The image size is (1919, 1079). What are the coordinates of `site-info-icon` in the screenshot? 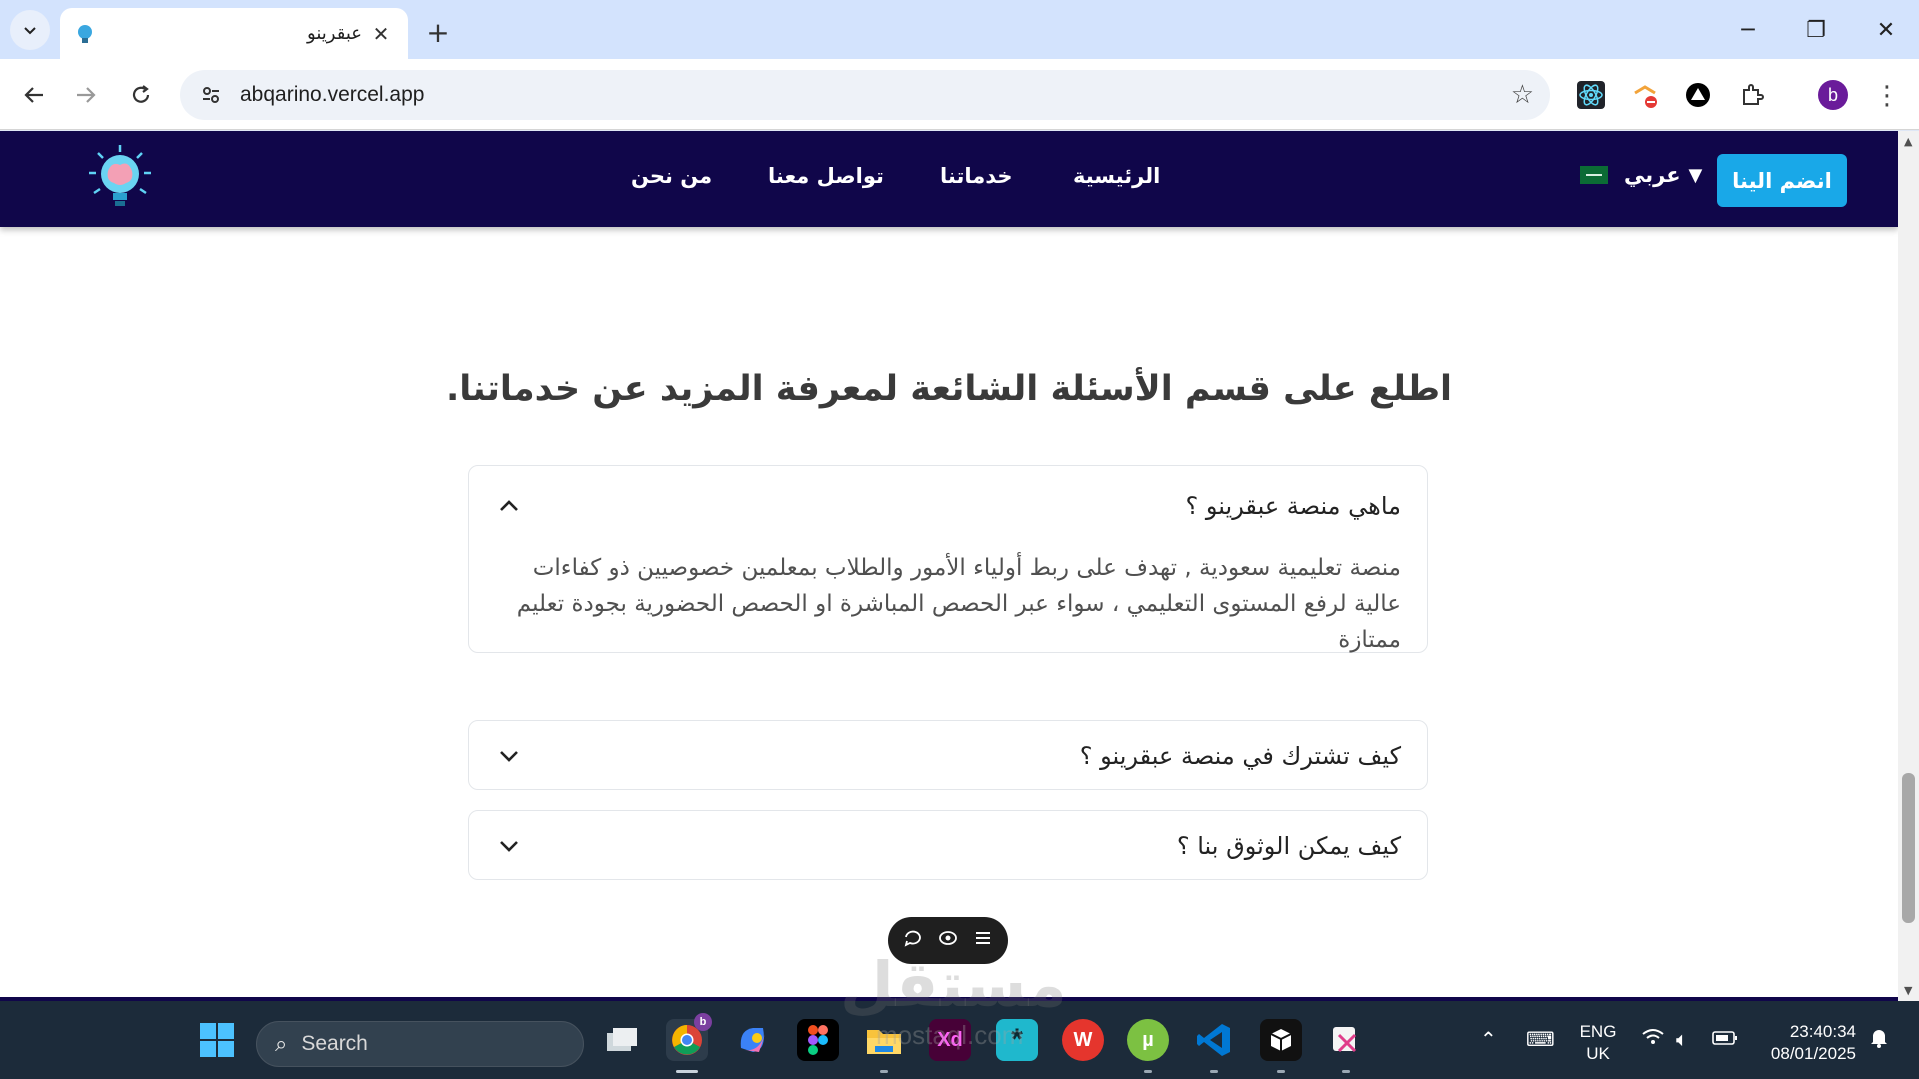 It's located at (211, 95).